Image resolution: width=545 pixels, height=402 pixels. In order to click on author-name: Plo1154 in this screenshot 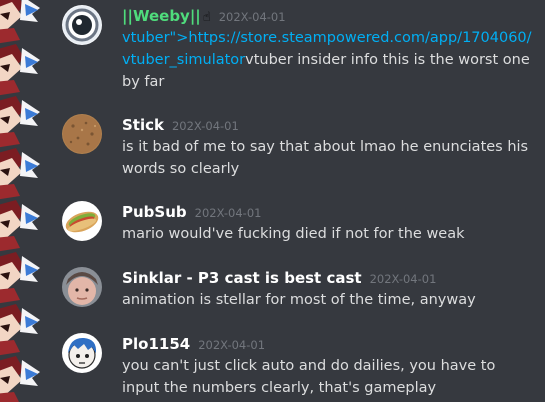, I will do `click(156, 344)`.